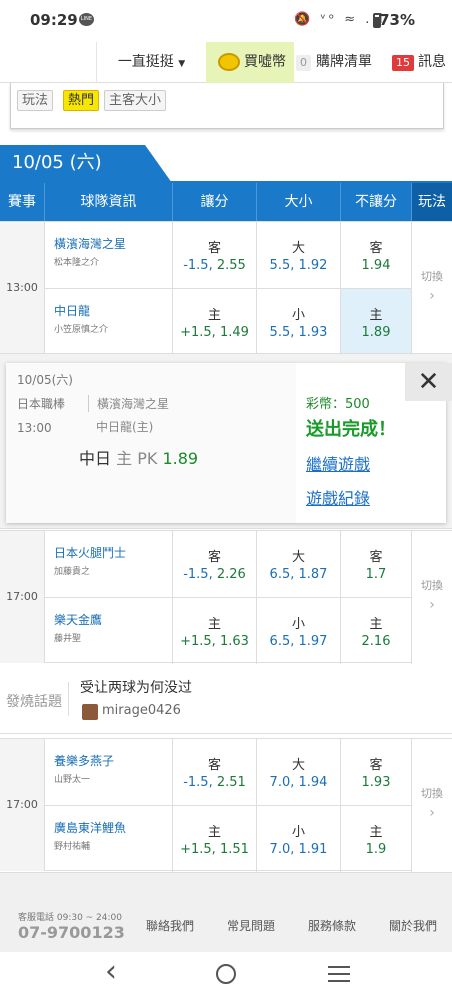 The width and height of the screenshot is (452, 1000). What do you see at coordinates (338, 497) in the screenshot?
I see `game-history-link: 遊戲紀錄` at bounding box center [338, 497].